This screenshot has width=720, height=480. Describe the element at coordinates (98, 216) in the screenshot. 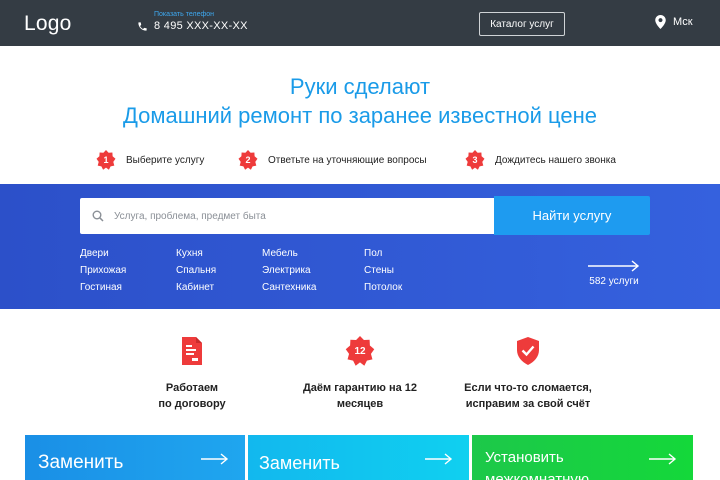

I see `search-icon` at that location.